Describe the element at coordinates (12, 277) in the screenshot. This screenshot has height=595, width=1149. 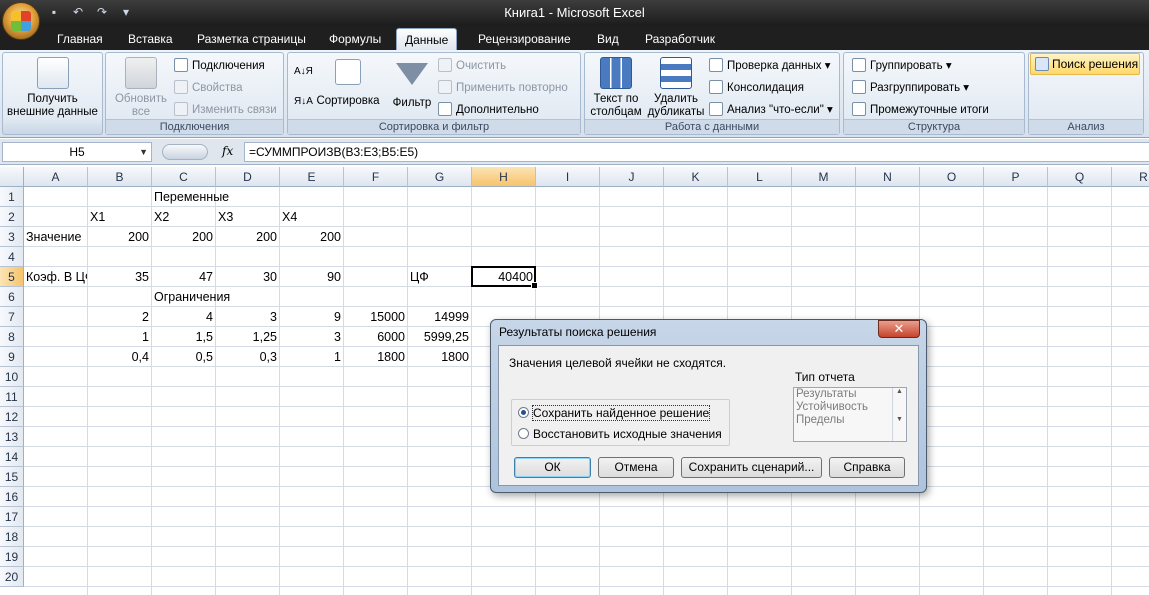
I see `row-header-5: 5` at that location.